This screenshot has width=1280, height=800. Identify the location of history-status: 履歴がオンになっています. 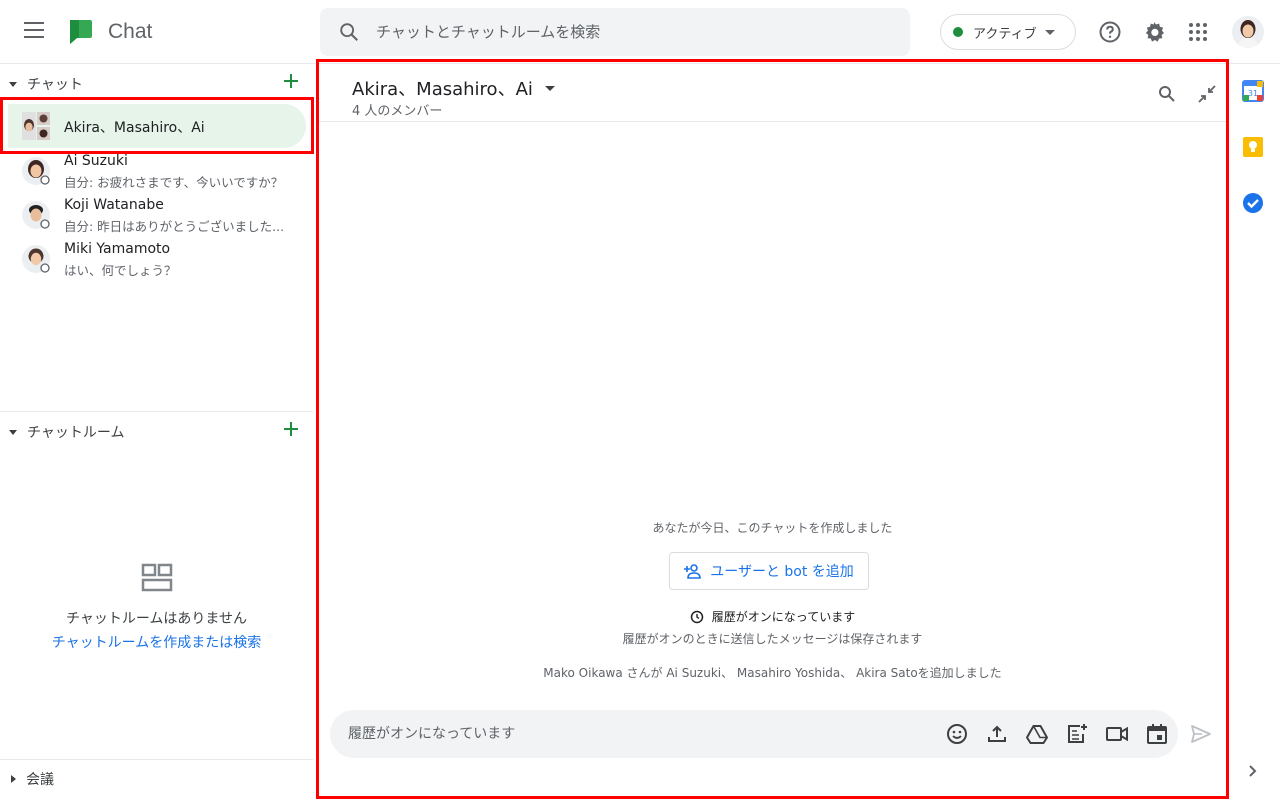
(772, 616).